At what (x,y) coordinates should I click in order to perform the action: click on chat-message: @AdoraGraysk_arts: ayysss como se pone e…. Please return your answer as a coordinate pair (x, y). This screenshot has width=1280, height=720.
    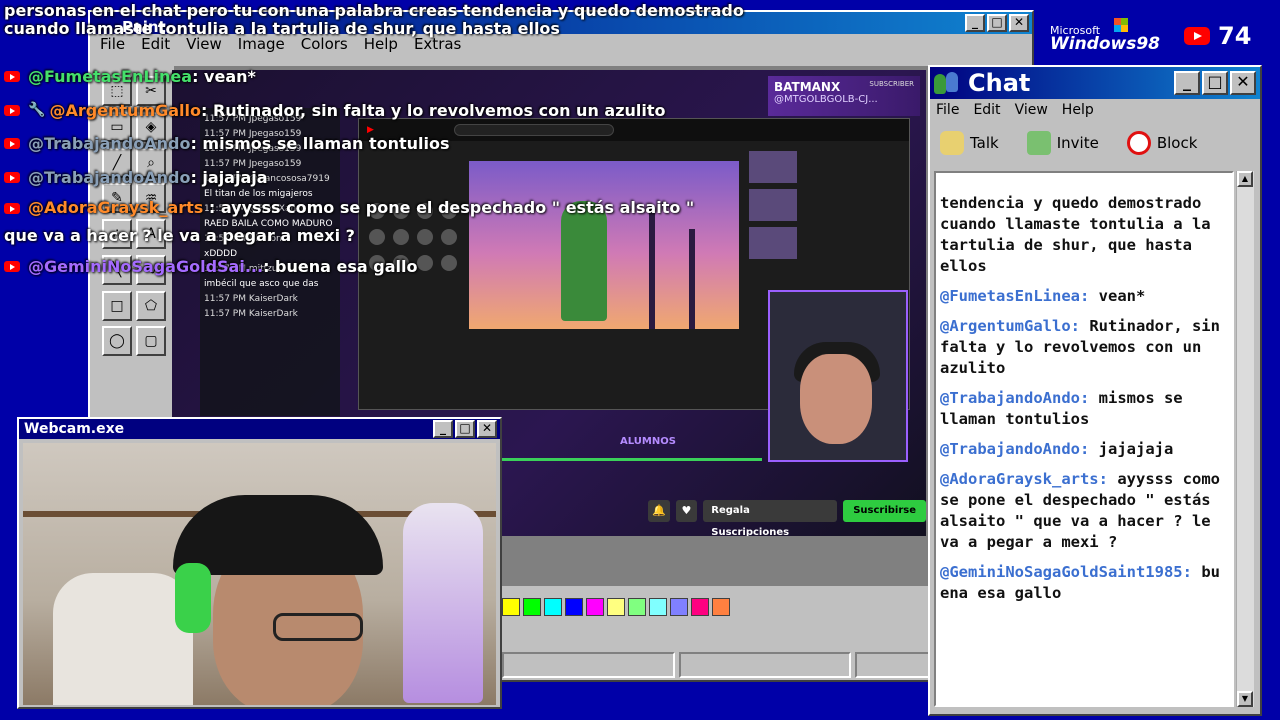
    Looking at the image, I should click on (1084, 511).